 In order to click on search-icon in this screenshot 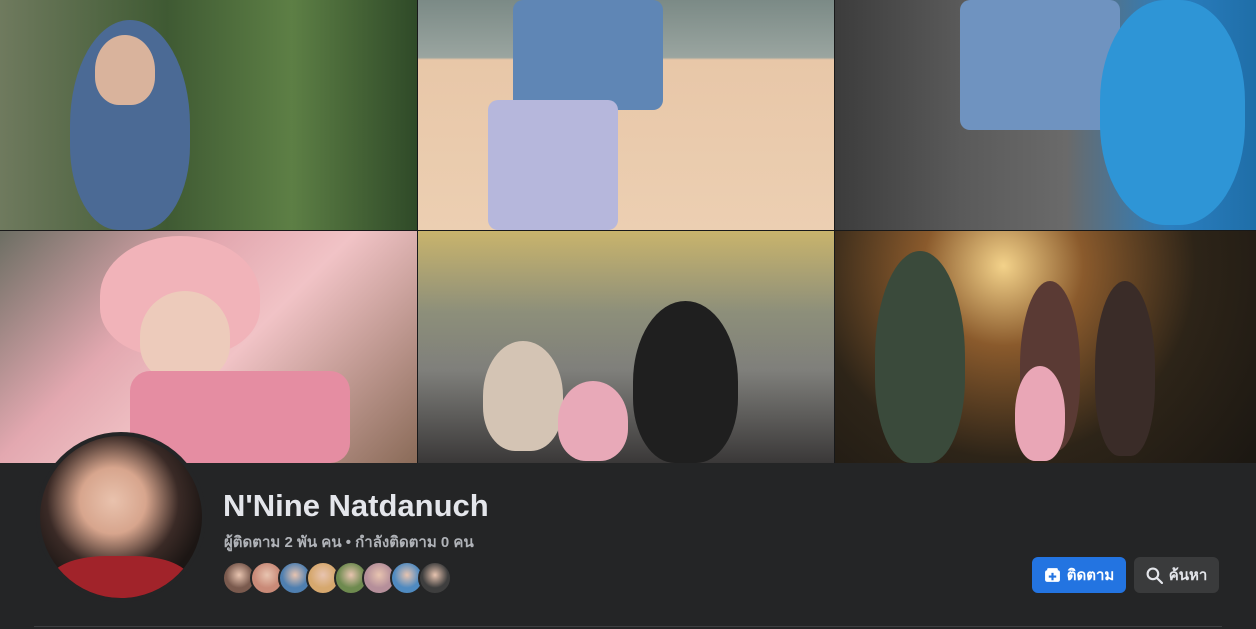, I will do `click(1154, 575)`.